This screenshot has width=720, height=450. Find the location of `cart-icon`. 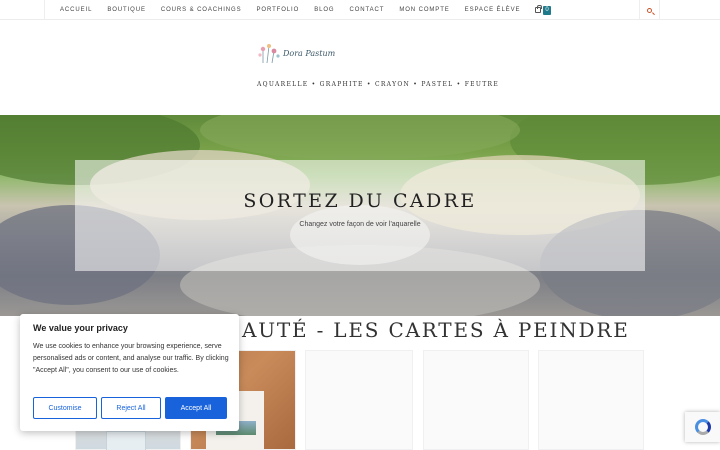

cart-icon is located at coordinates (538, 9).